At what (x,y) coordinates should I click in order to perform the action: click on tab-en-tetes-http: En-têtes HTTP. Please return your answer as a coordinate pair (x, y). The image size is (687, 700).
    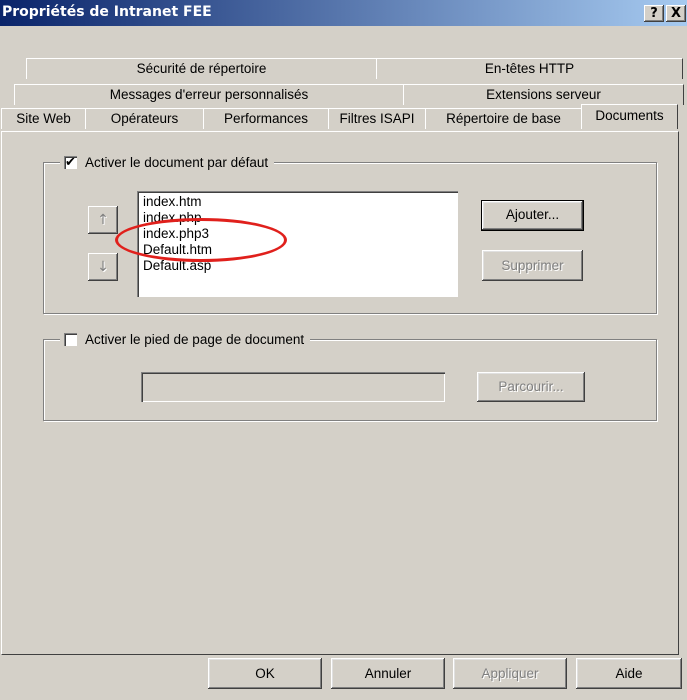
    Looking at the image, I should click on (529, 68).